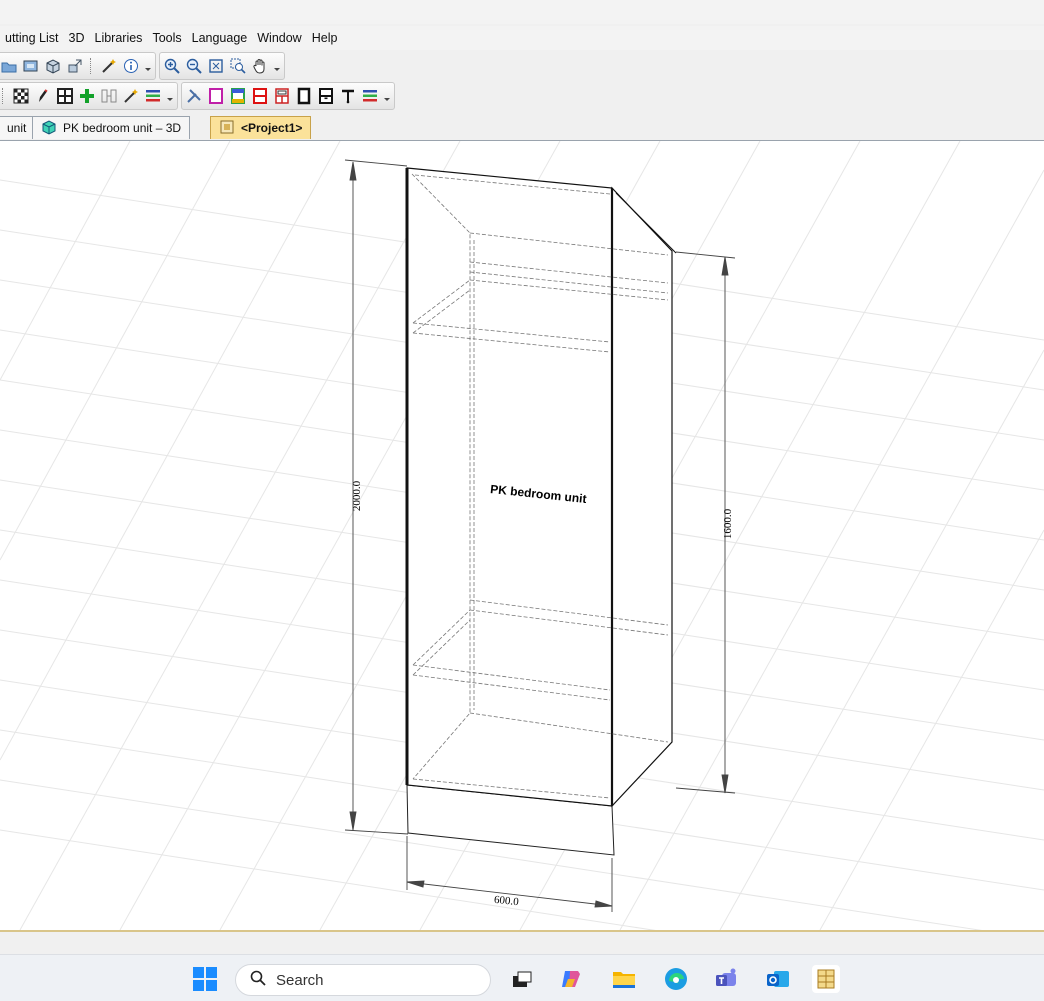 This screenshot has height=1001, width=1044. I want to click on checker-icon, so click(21, 96).